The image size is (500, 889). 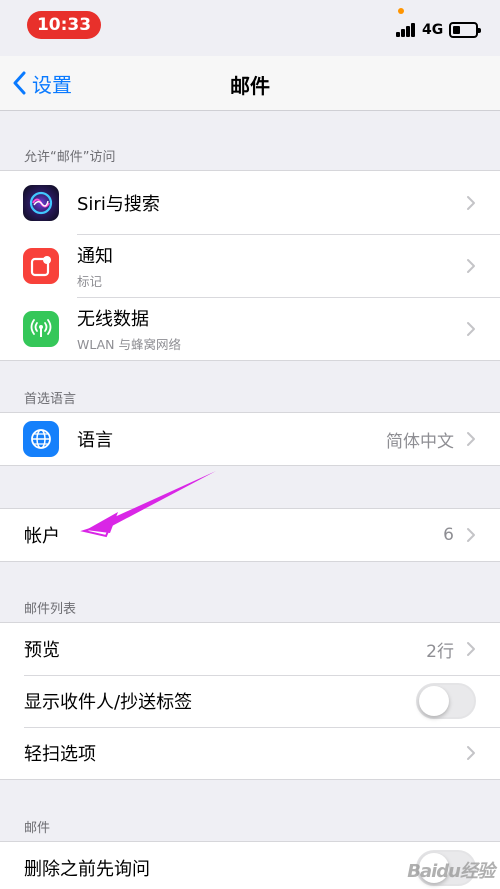 What do you see at coordinates (420, 441) in the screenshot?
I see `language-value: 简体中文` at bounding box center [420, 441].